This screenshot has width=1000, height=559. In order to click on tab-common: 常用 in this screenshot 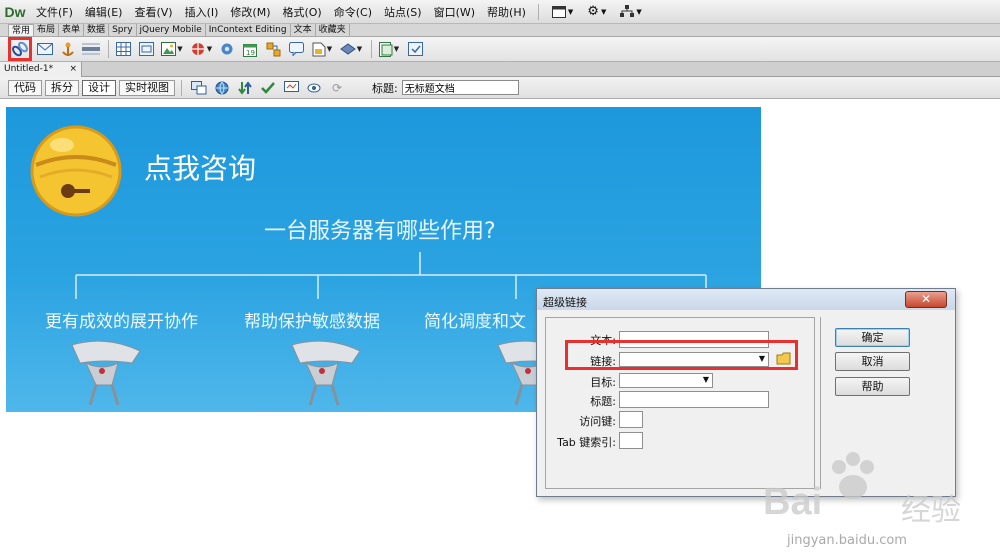, I will do `click(21, 30)`.